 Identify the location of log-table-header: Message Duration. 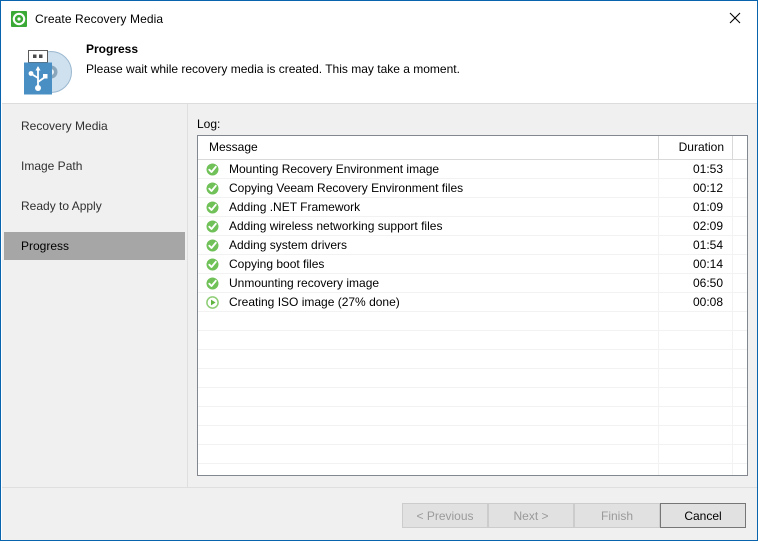
(472, 148).